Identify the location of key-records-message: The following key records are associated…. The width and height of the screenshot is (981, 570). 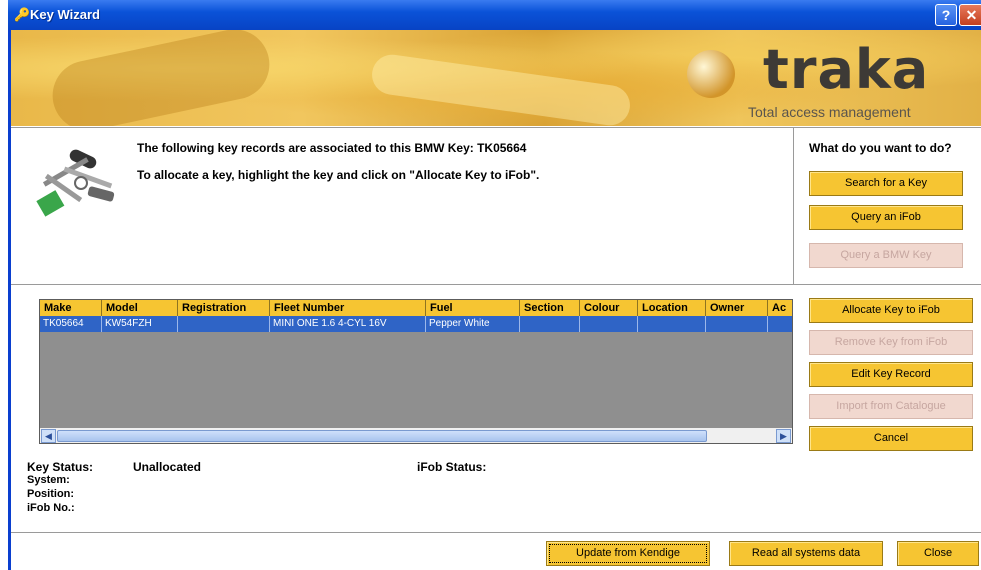
(332, 148).